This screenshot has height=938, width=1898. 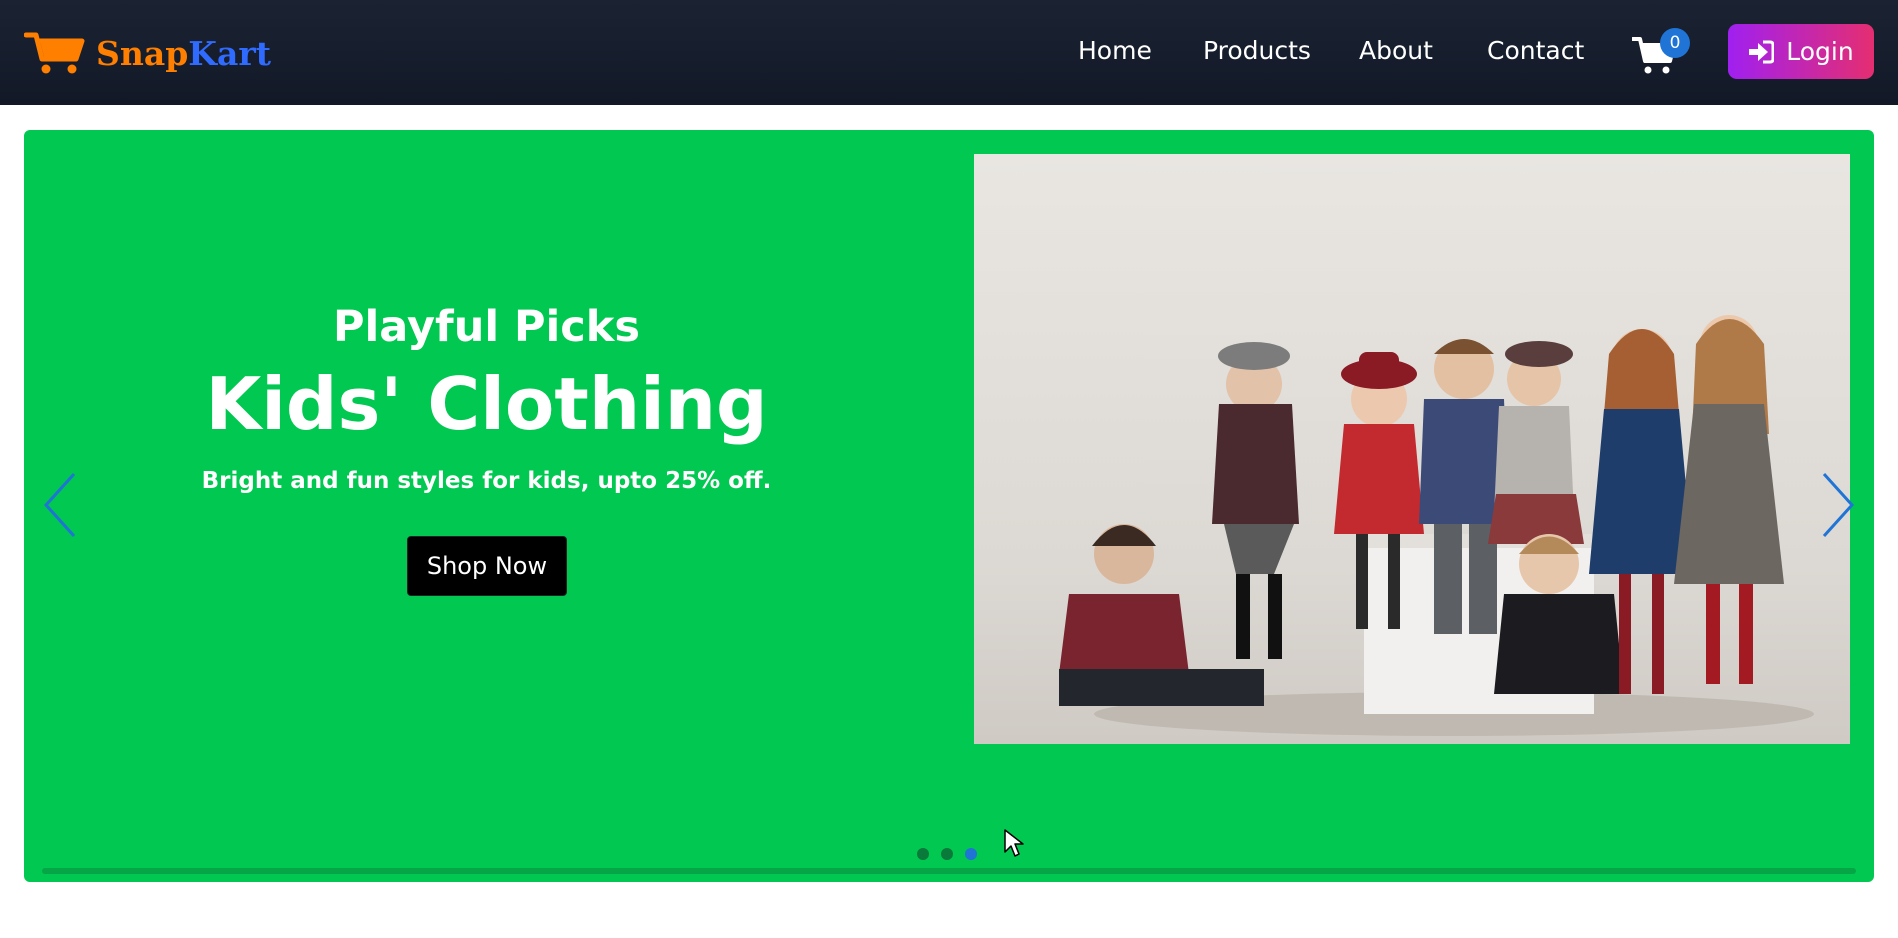 What do you see at coordinates (1659, 53) in the screenshot?
I see `cart-button: 0` at bounding box center [1659, 53].